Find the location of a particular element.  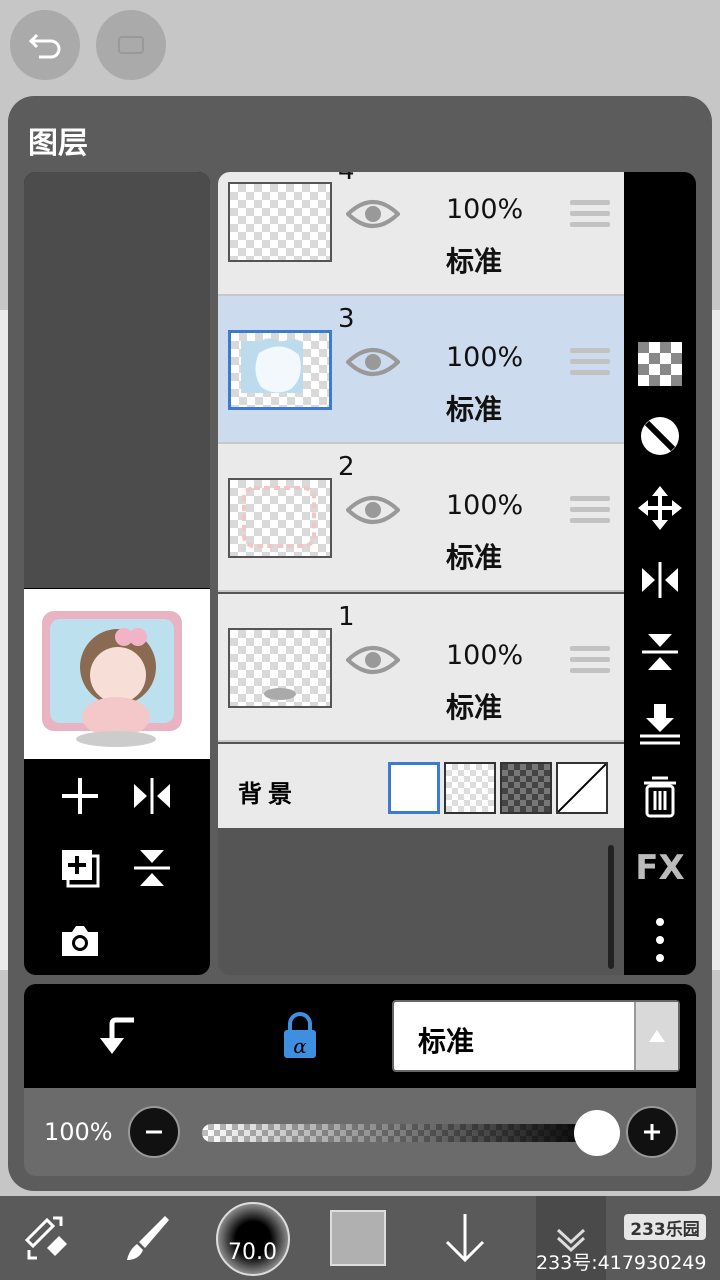

flip-layer-horizontal-button is located at coordinates (660, 580).